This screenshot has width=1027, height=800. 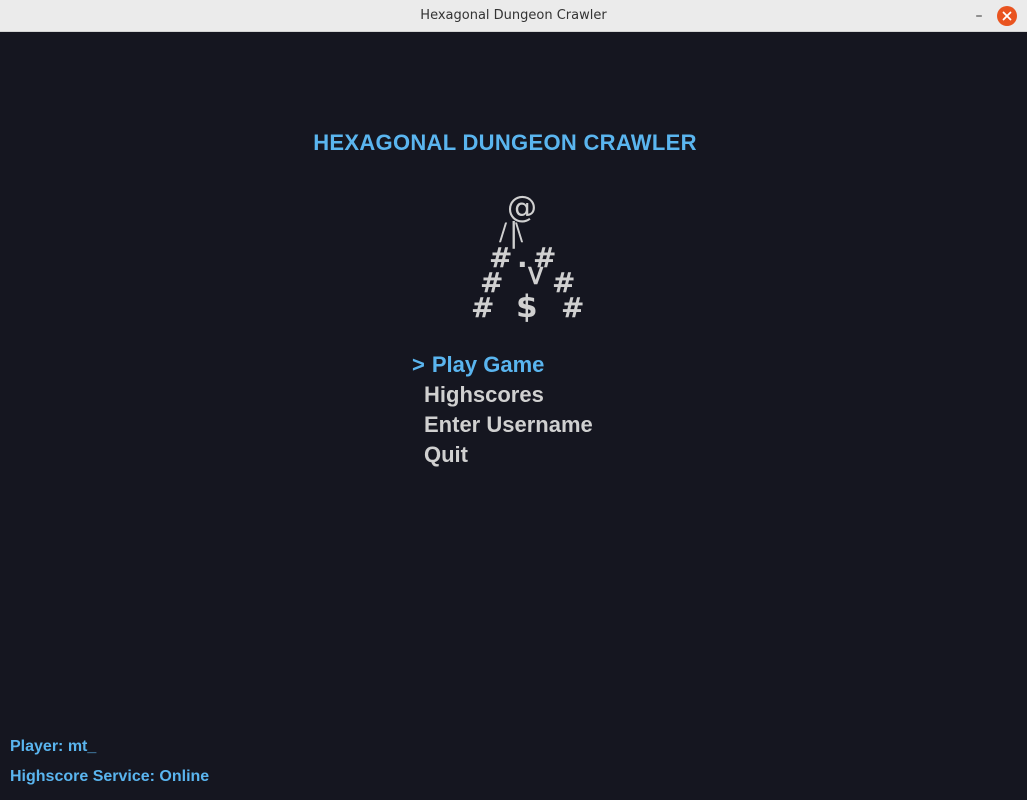 I want to click on minimize-button: –, so click(x=979, y=16).